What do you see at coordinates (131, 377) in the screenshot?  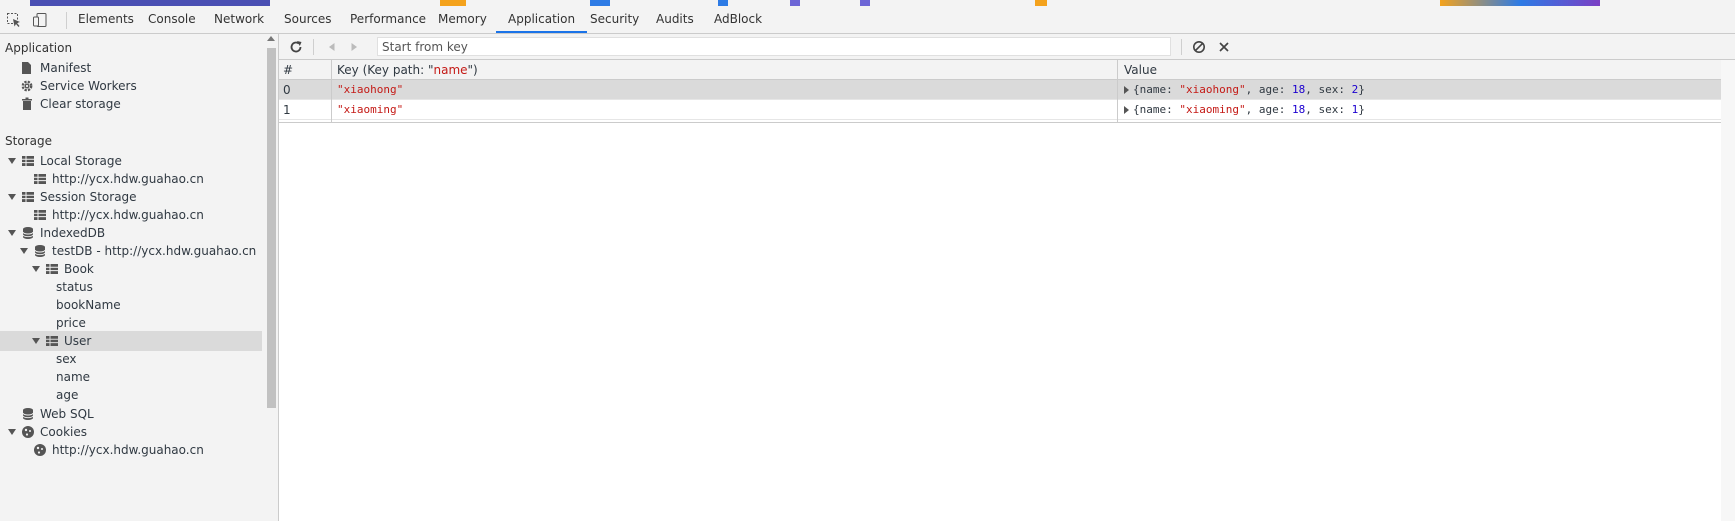 I see `sidebar-item-index-name: name` at bounding box center [131, 377].